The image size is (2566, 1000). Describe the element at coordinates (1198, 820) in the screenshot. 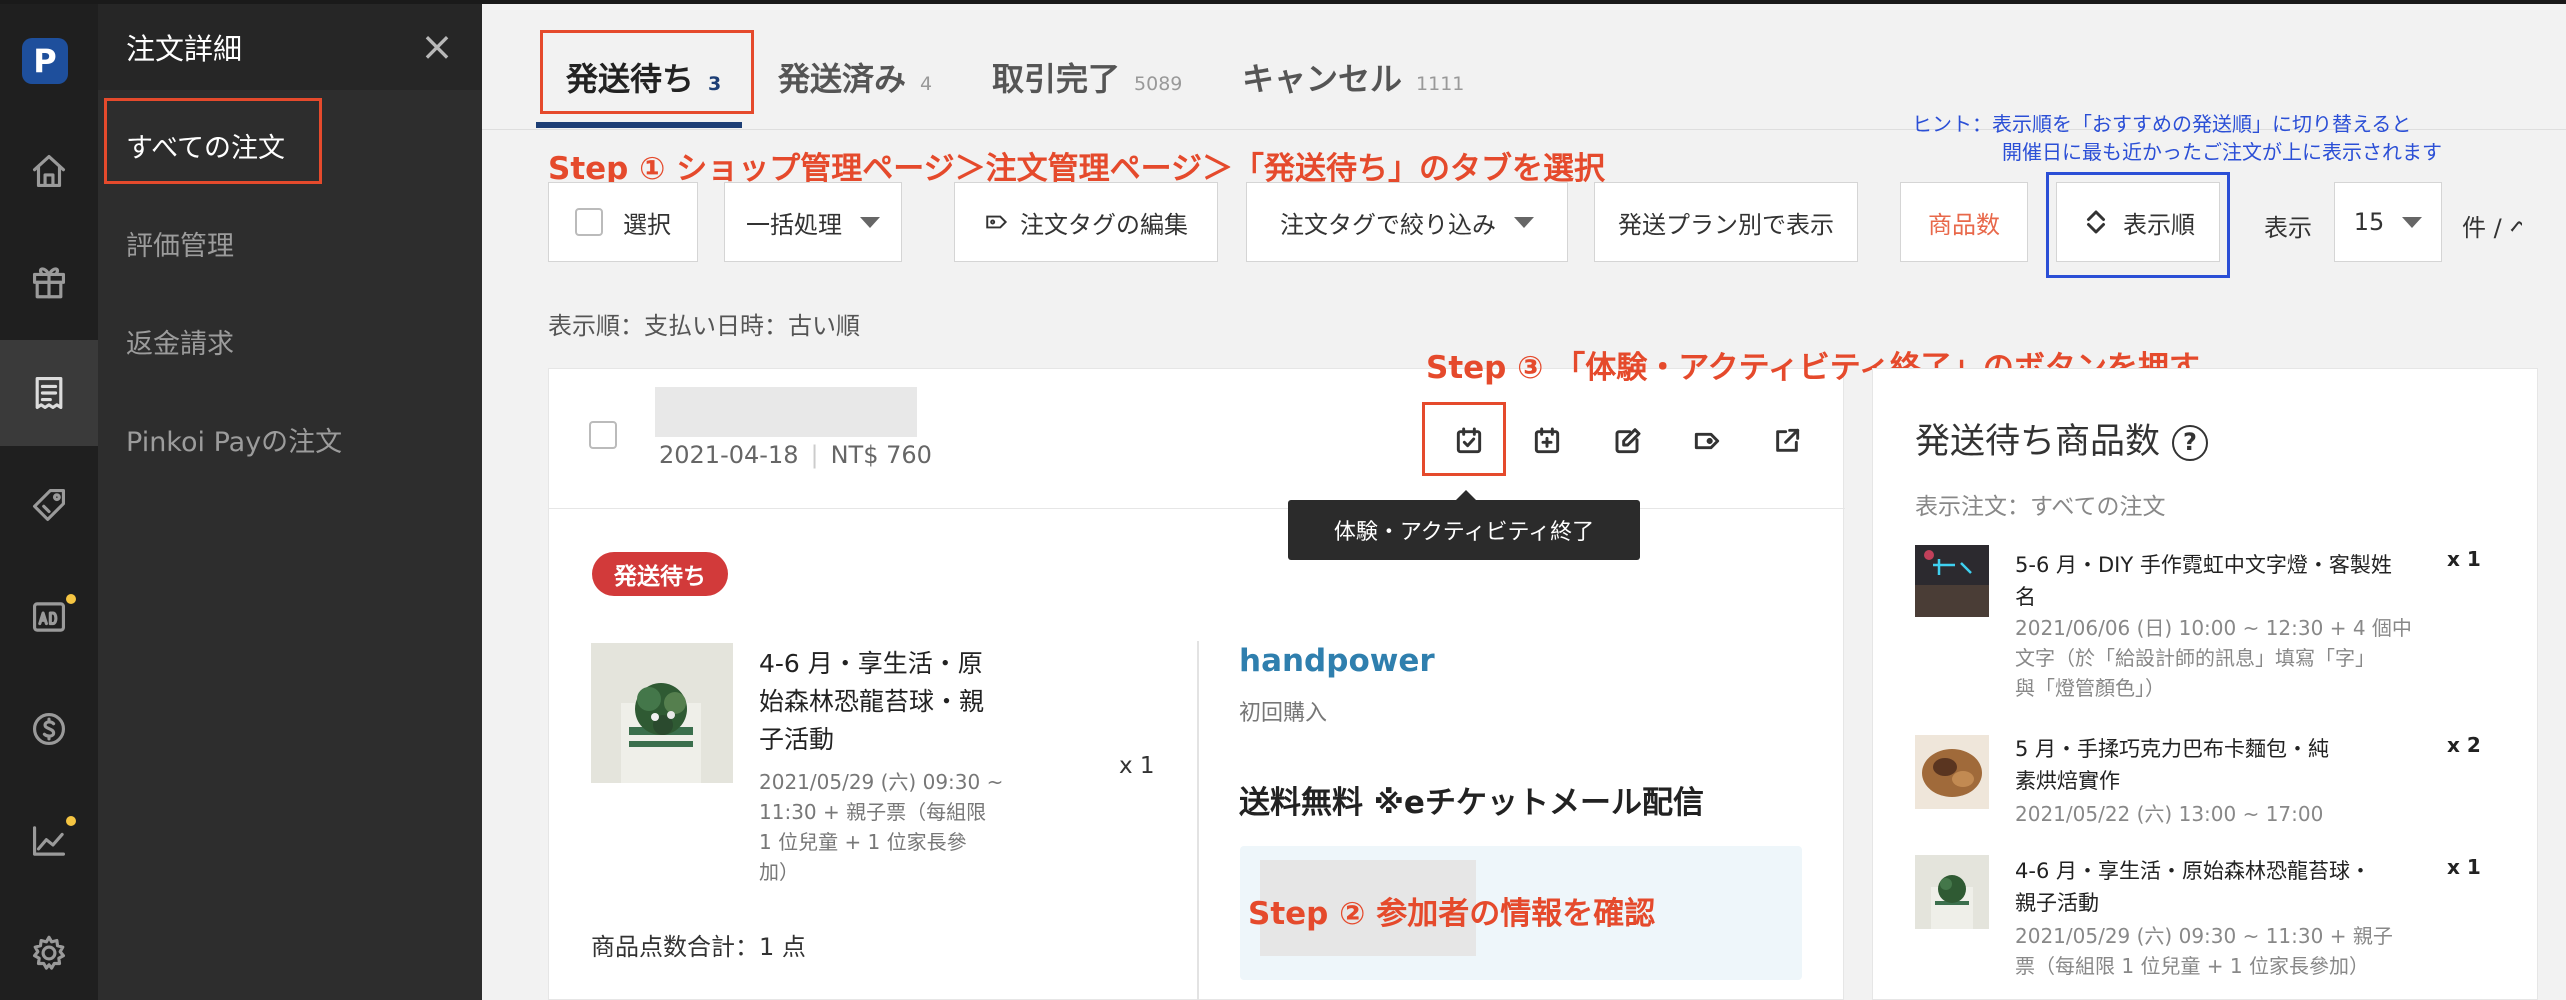

I see `card-column-divider` at that location.